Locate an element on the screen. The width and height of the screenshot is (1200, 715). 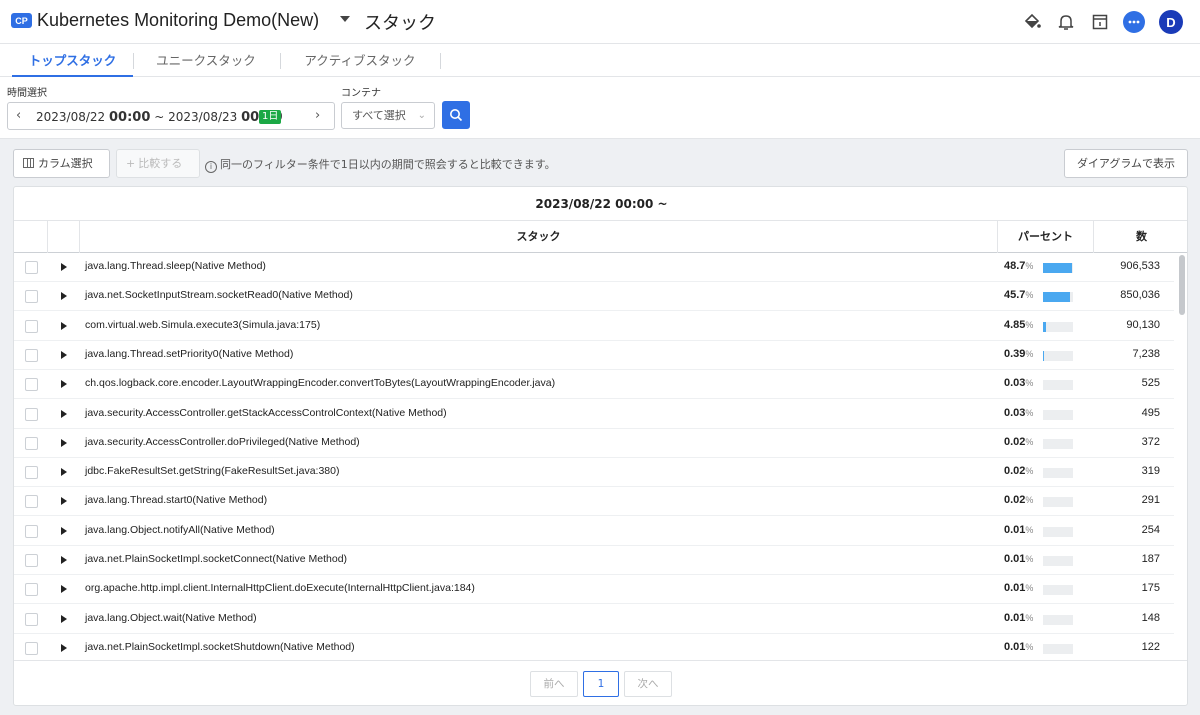
project-dropdown-caret-icon is located at coordinates (345, 19).